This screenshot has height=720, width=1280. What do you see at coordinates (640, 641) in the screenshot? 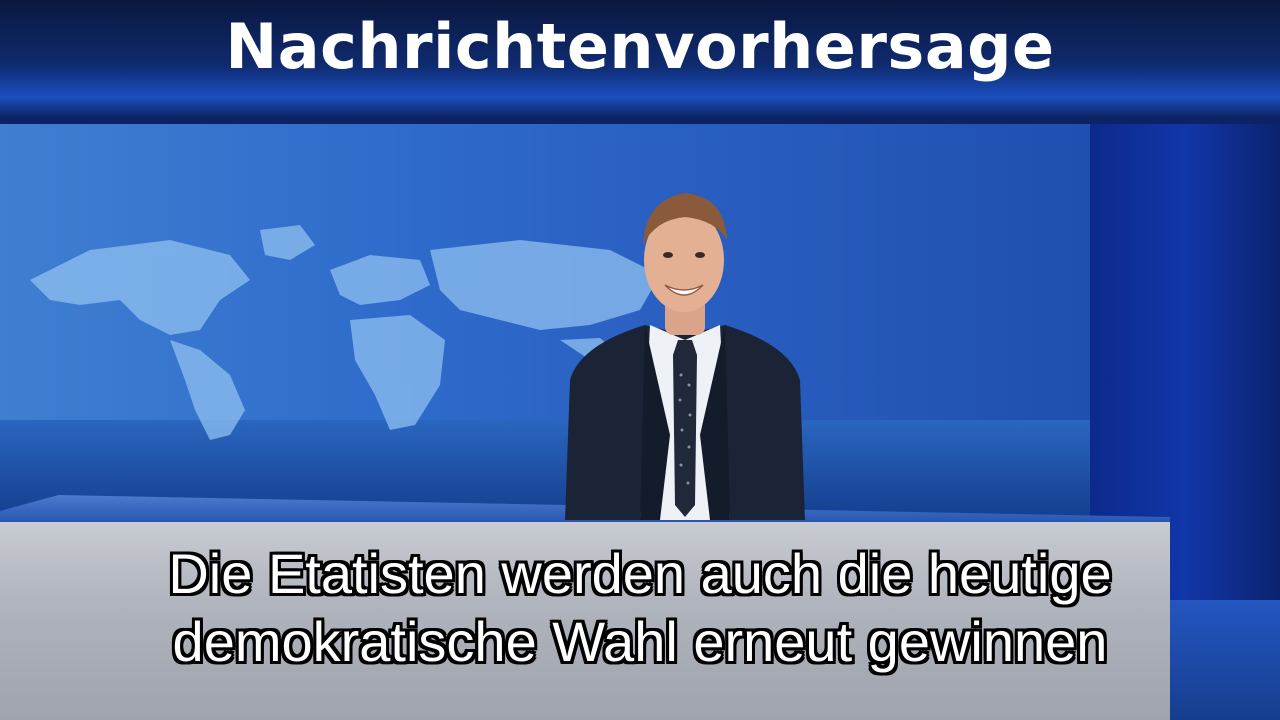
I see `subtitle-line-2: demokratische Wahl erneut gewinnen` at bounding box center [640, 641].